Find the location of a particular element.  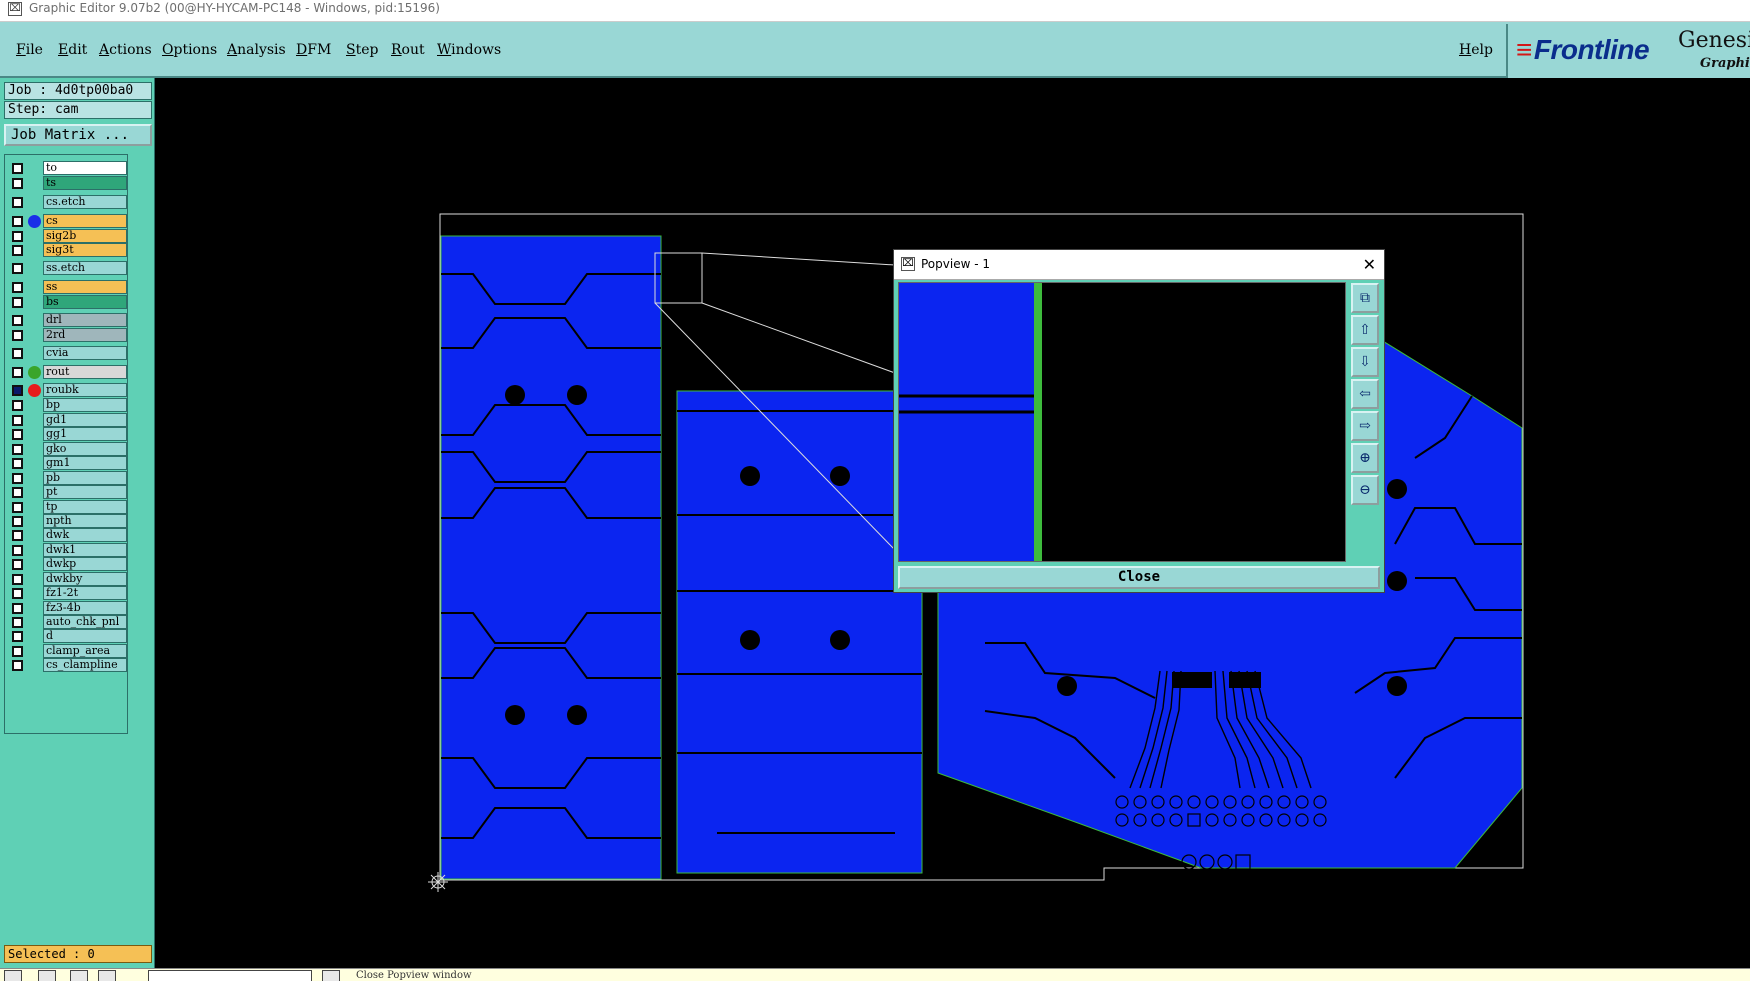

menu-analysis: Analysis is located at coordinates (256, 50).